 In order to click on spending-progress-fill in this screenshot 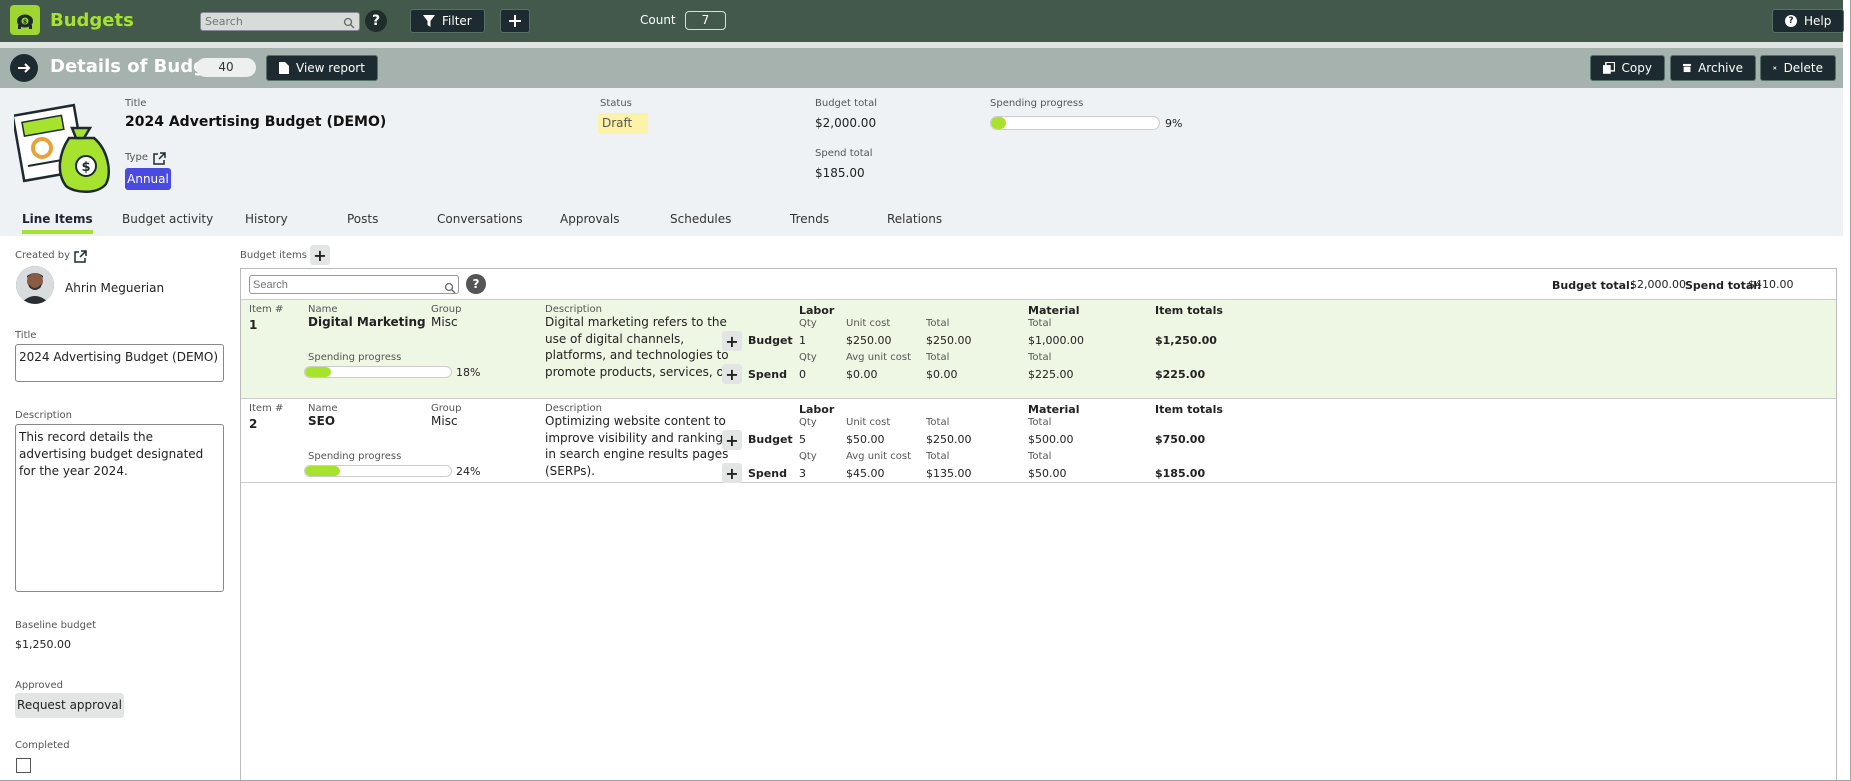, I will do `click(999, 123)`.